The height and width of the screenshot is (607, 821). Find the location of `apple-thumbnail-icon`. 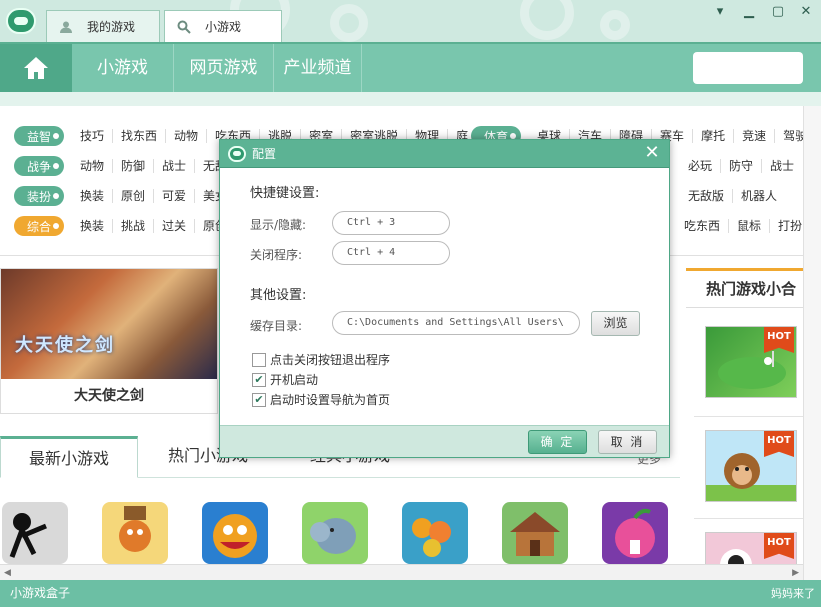

apple-thumbnail-icon is located at coordinates (635, 533).